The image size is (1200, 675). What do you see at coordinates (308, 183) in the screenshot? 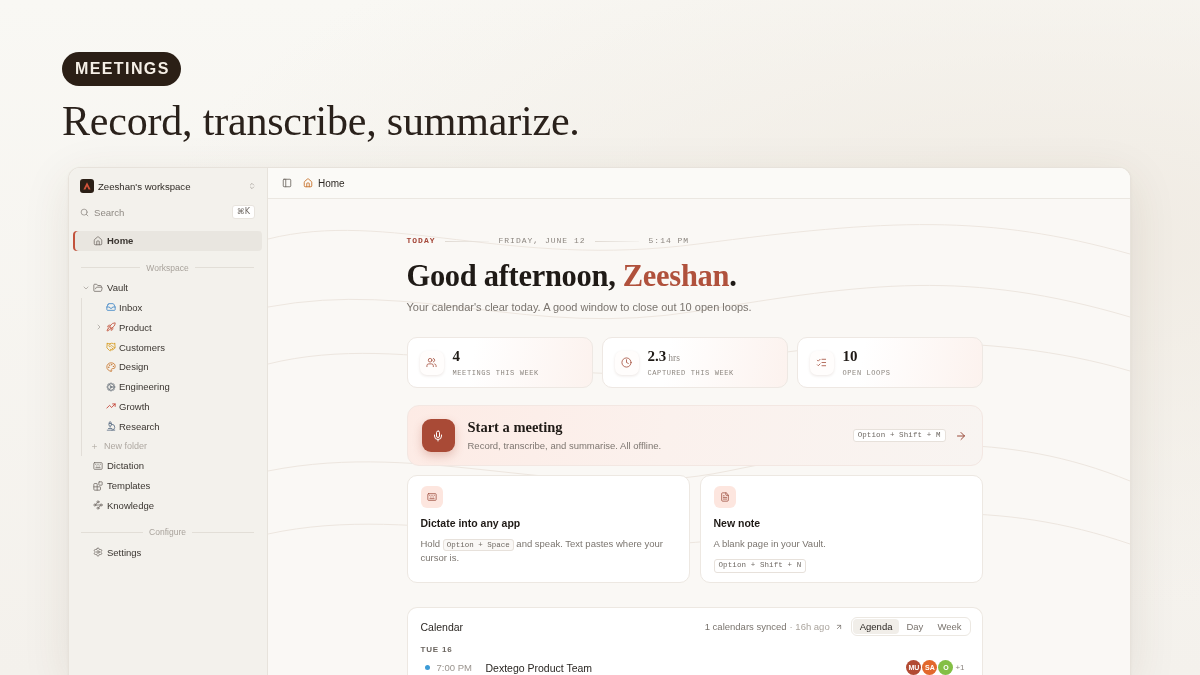
I see `house-icon` at bounding box center [308, 183].